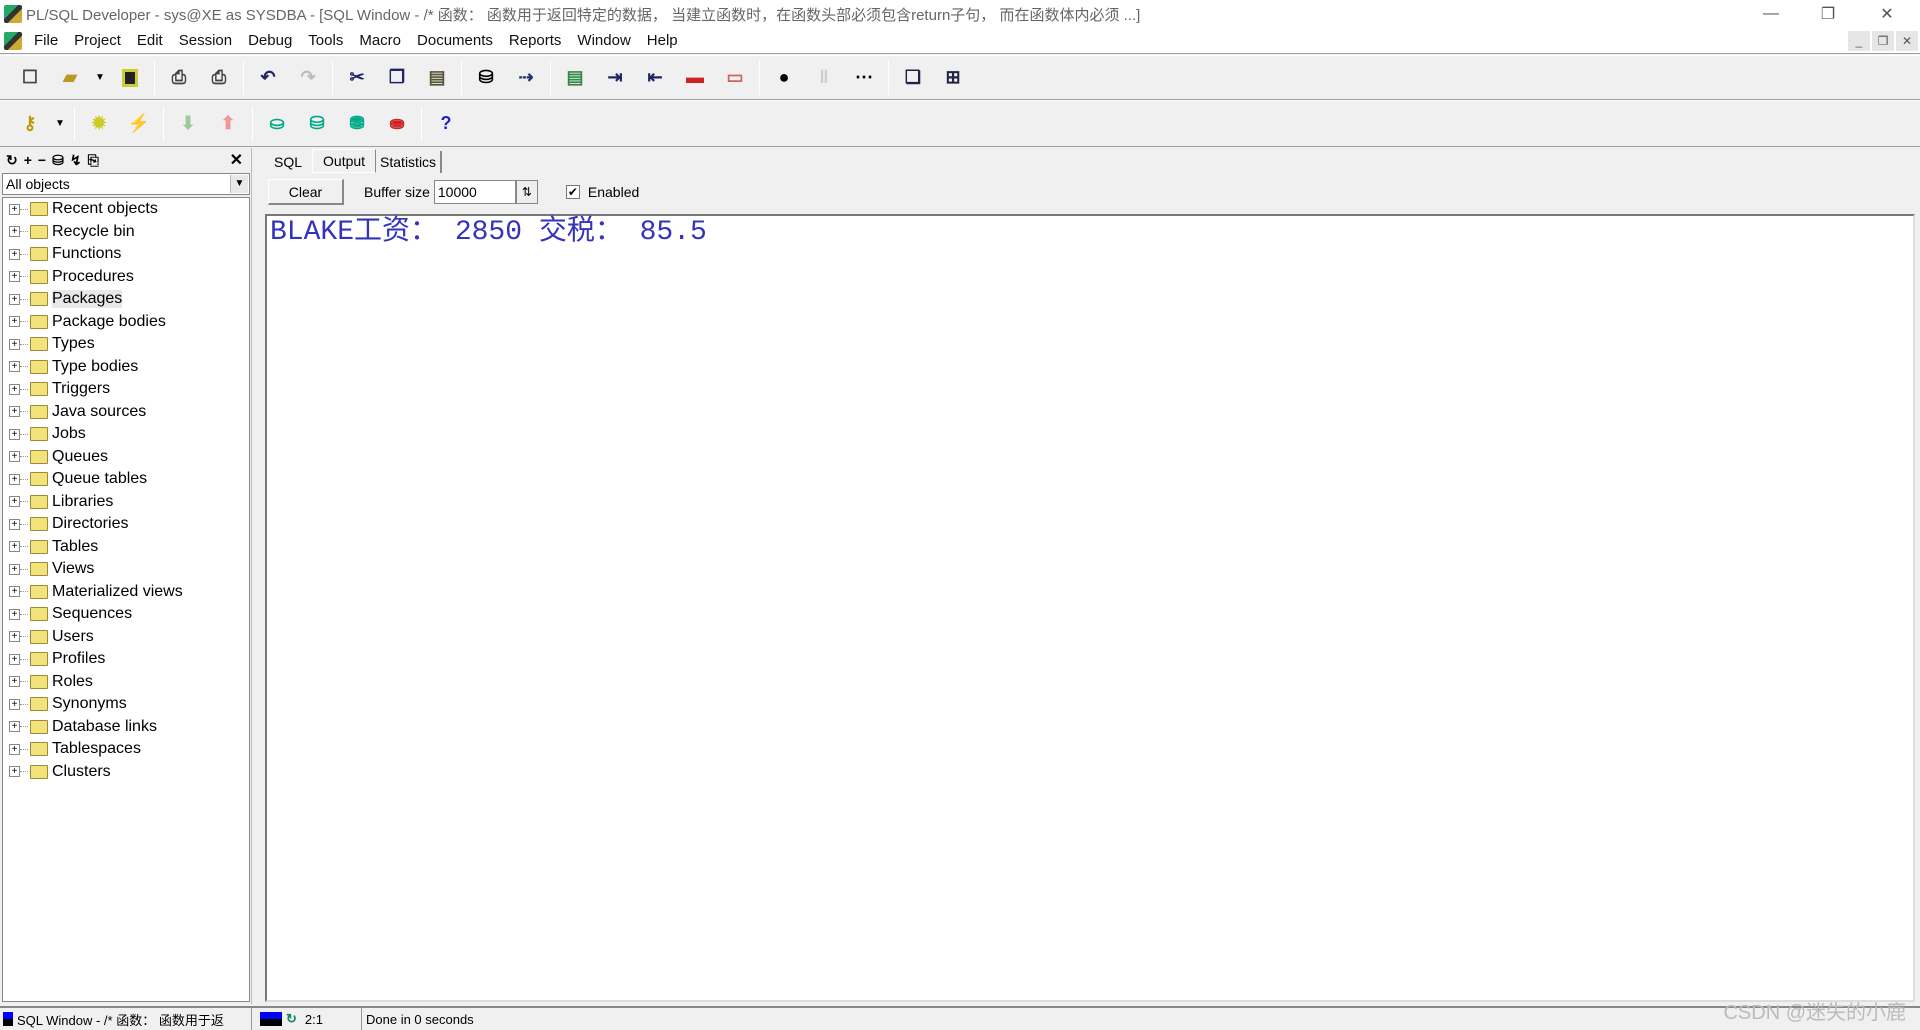  I want to click on tree-node: + Java sources, so click(126, 412).